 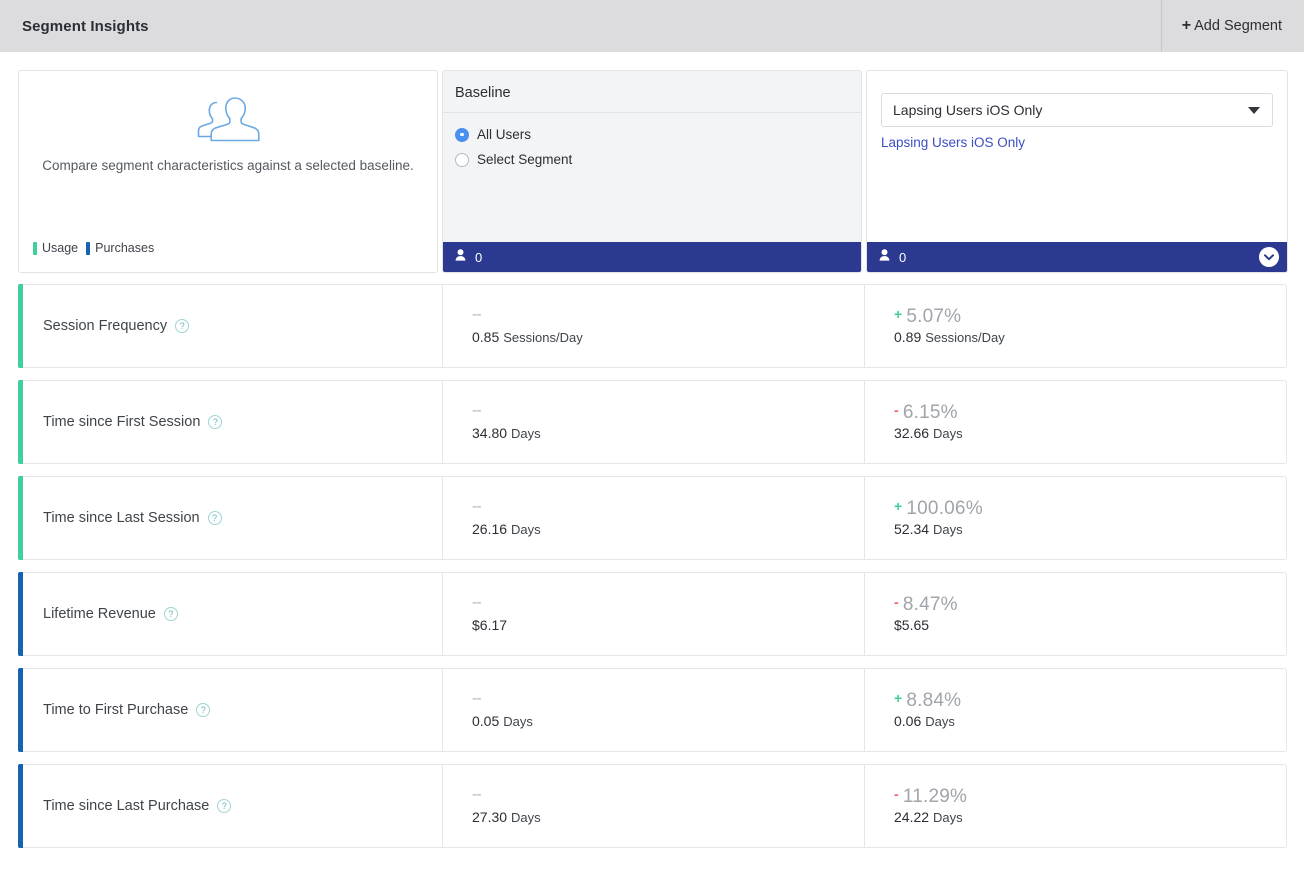 What do you see at coordinates (896, 601) in the screenshot?
I see `delta-sign-down-icon: -` at bounding box center [896, 601].